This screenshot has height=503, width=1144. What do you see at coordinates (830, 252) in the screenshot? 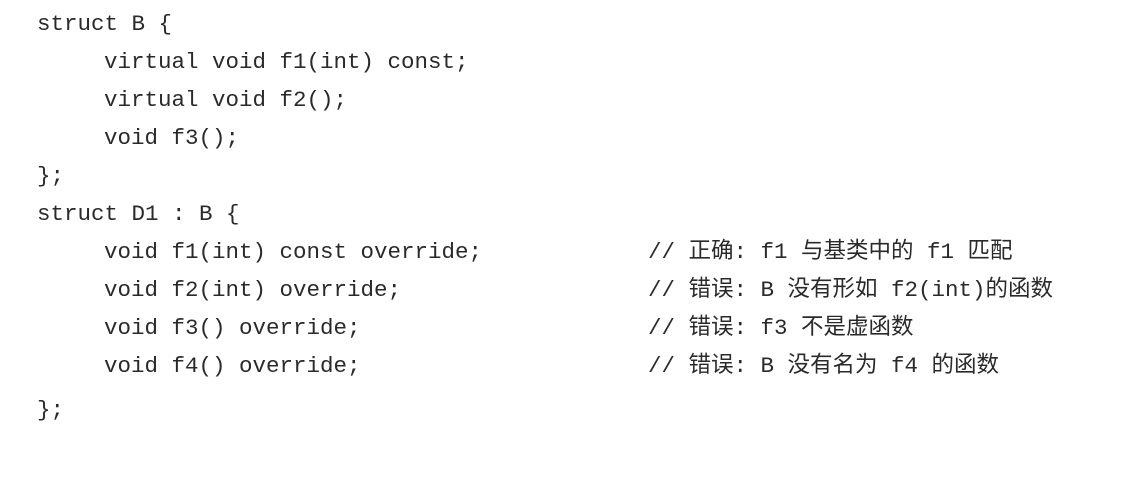
I see `code-comment: // 正确: f1 与基类中的 f1 匹配` at bounding box center [830, 252].